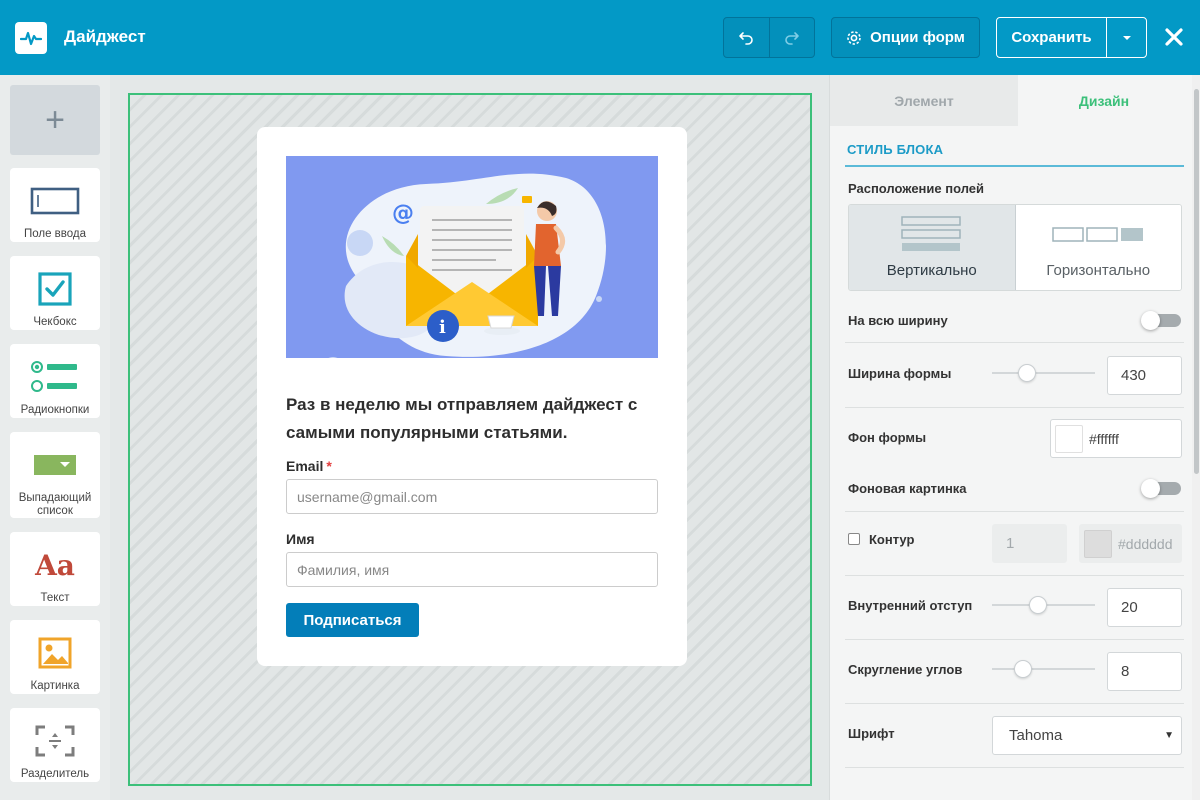 The image size is (1200, 800). Describe the element at coordinates (1145, 543) in the screenshot. I see `border-color-value: #dddddd` at that location.